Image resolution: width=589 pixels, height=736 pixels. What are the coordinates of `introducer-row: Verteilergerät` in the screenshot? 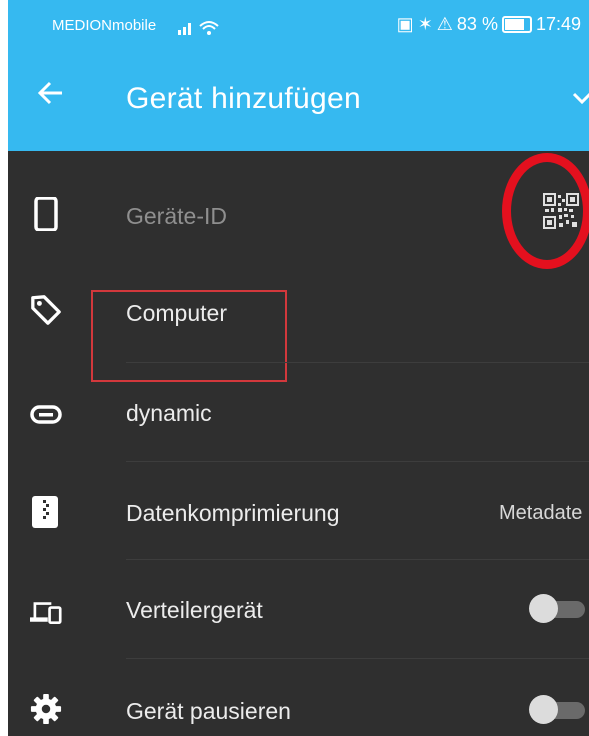 It's located at (298, 608).